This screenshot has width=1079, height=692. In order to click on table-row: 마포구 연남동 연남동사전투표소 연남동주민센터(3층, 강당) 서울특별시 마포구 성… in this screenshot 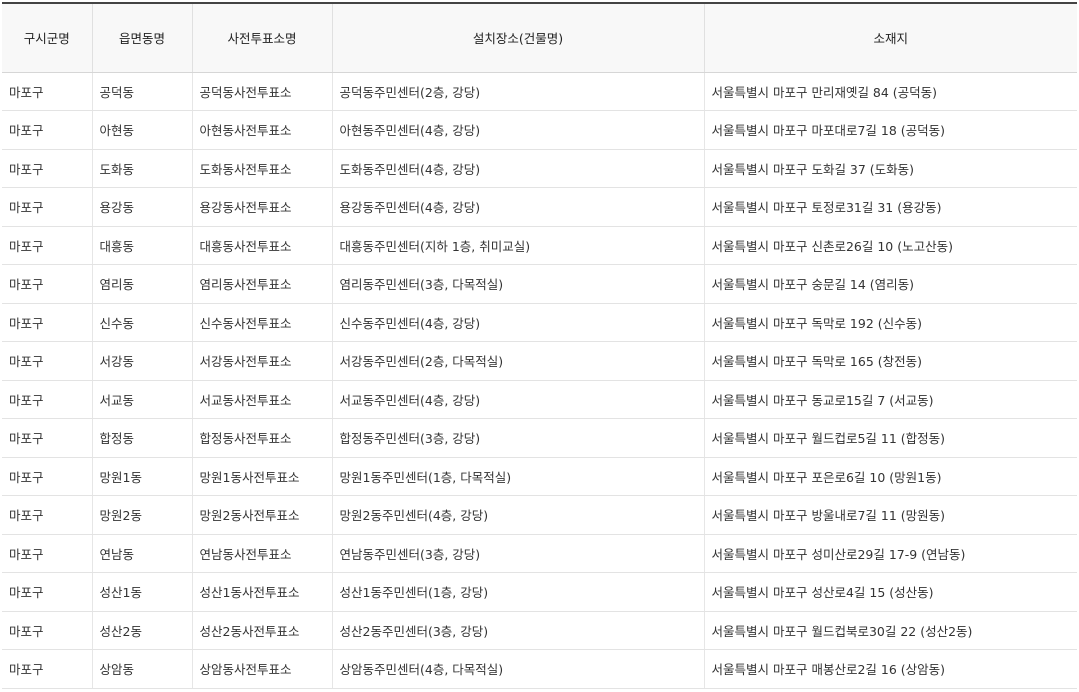, I will do `click(539, 553)`.